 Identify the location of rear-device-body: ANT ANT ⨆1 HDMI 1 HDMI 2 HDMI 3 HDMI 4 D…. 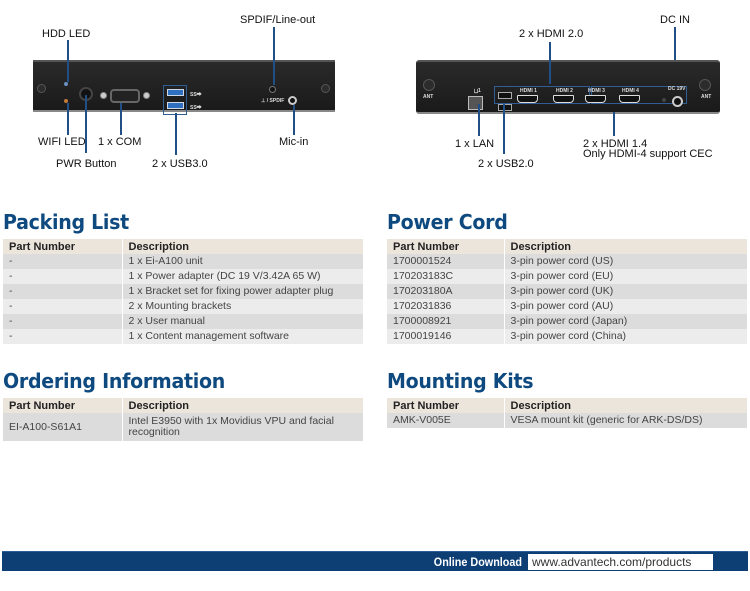
(568, 87).